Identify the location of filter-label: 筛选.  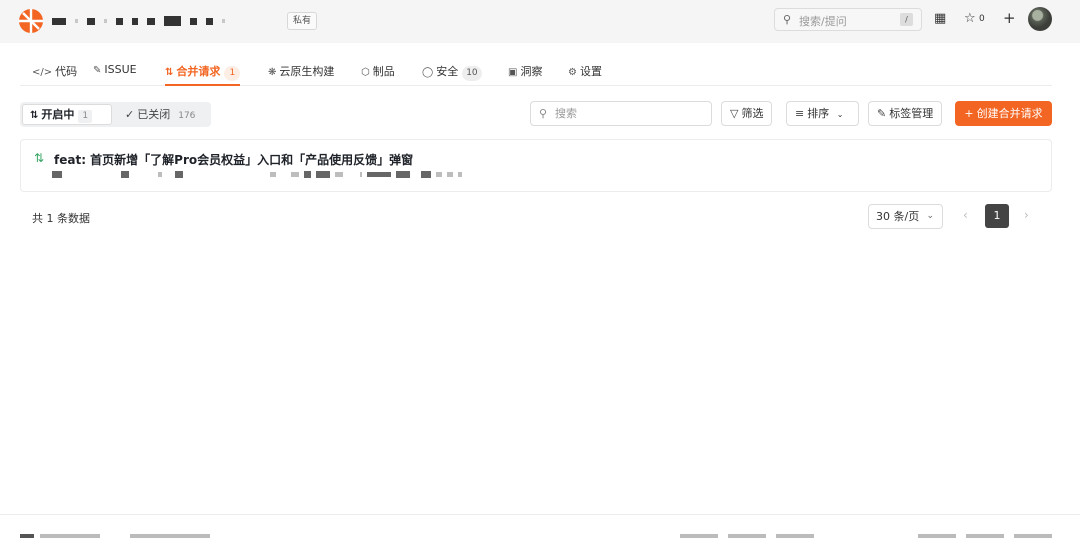
(752, 113).